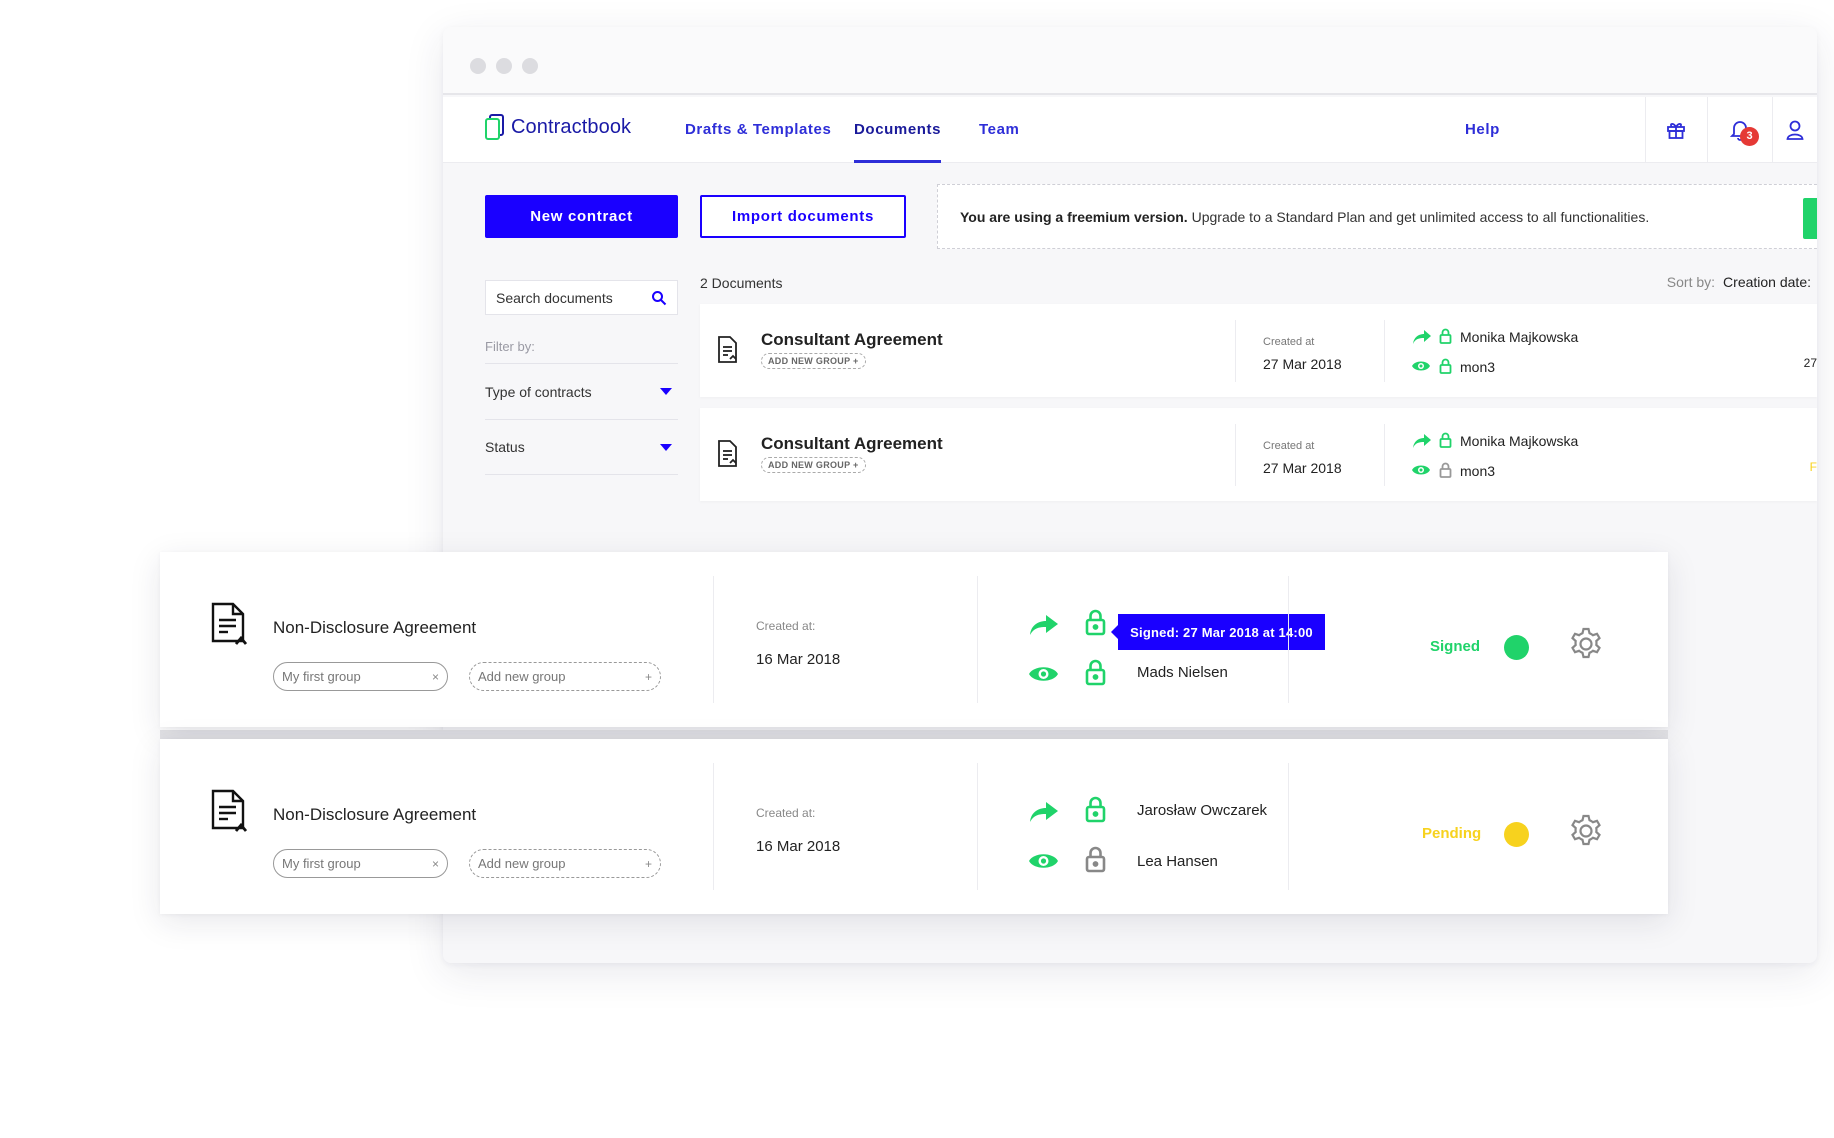 Image resolution: width=1834 pixels, height=1138 pixels. I want to click on row-divider-band, so click(914, 734).